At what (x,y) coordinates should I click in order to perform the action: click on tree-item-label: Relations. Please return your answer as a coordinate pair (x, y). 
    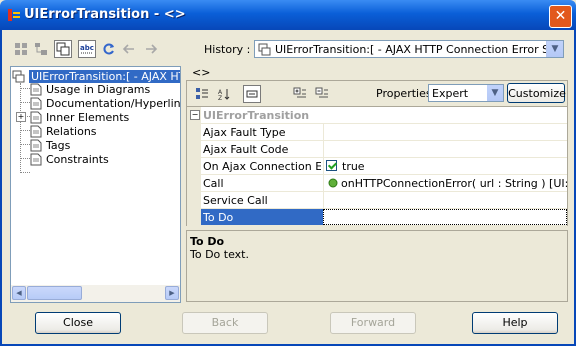
    Looking at the image, I should click on (71, 131).